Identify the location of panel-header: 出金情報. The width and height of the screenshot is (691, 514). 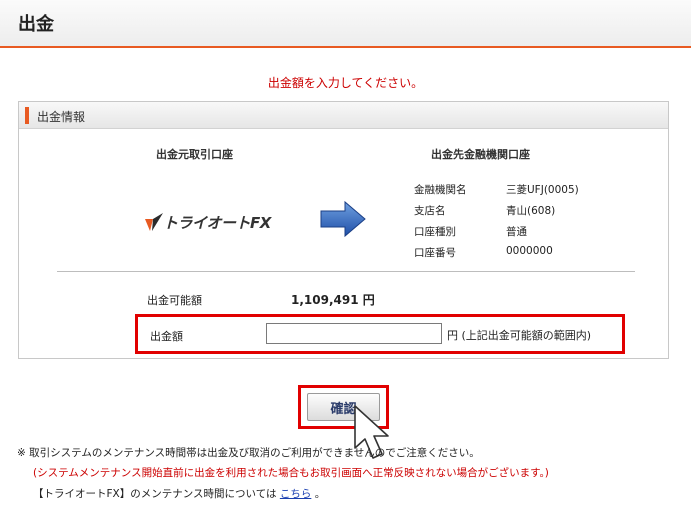
(343, 115).